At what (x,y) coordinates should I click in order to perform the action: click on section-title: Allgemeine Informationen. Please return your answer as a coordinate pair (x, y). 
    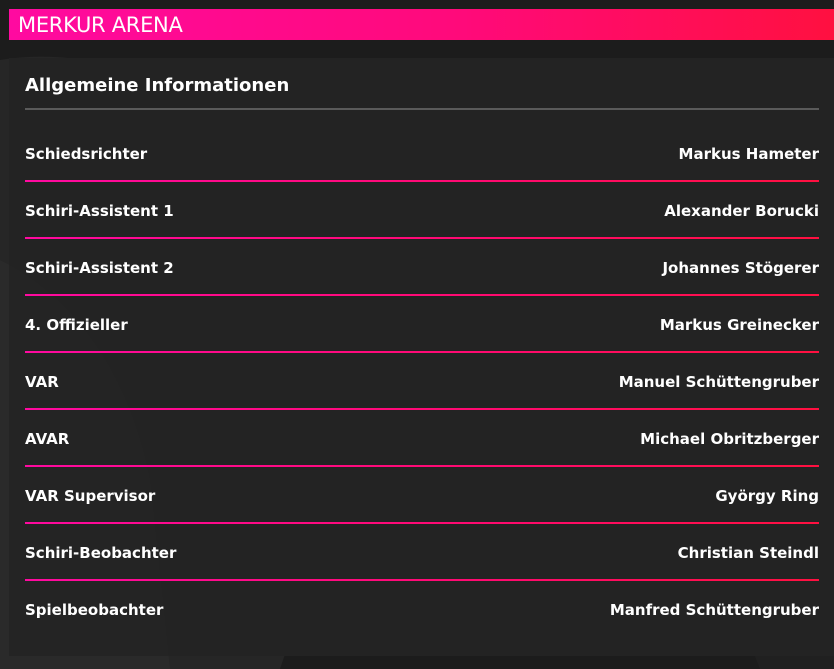
    Looking at the image, I should click on (157, 85).